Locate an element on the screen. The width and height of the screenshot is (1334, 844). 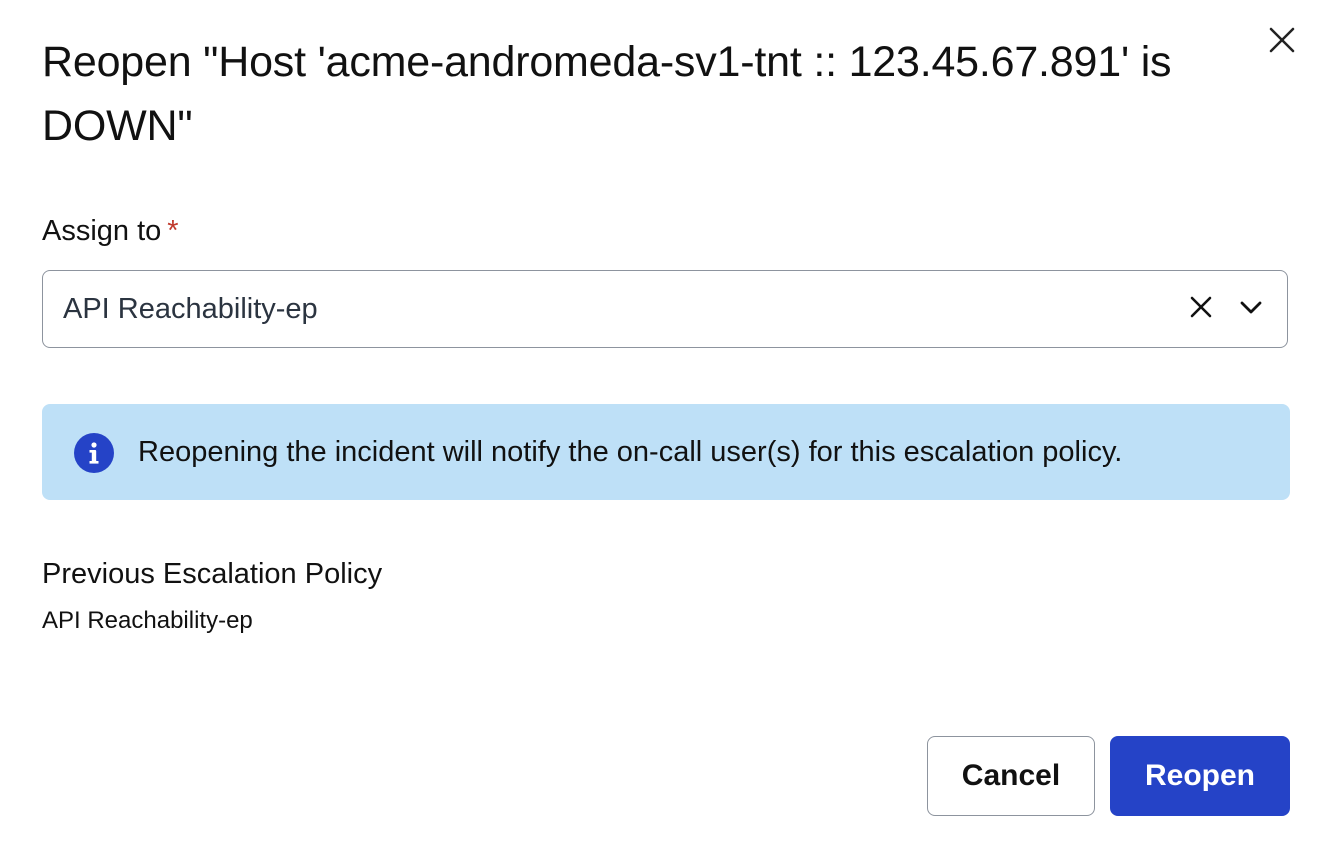
previous-policy-heading: Previous Escalation Policy is located at coordinates (212, 574).